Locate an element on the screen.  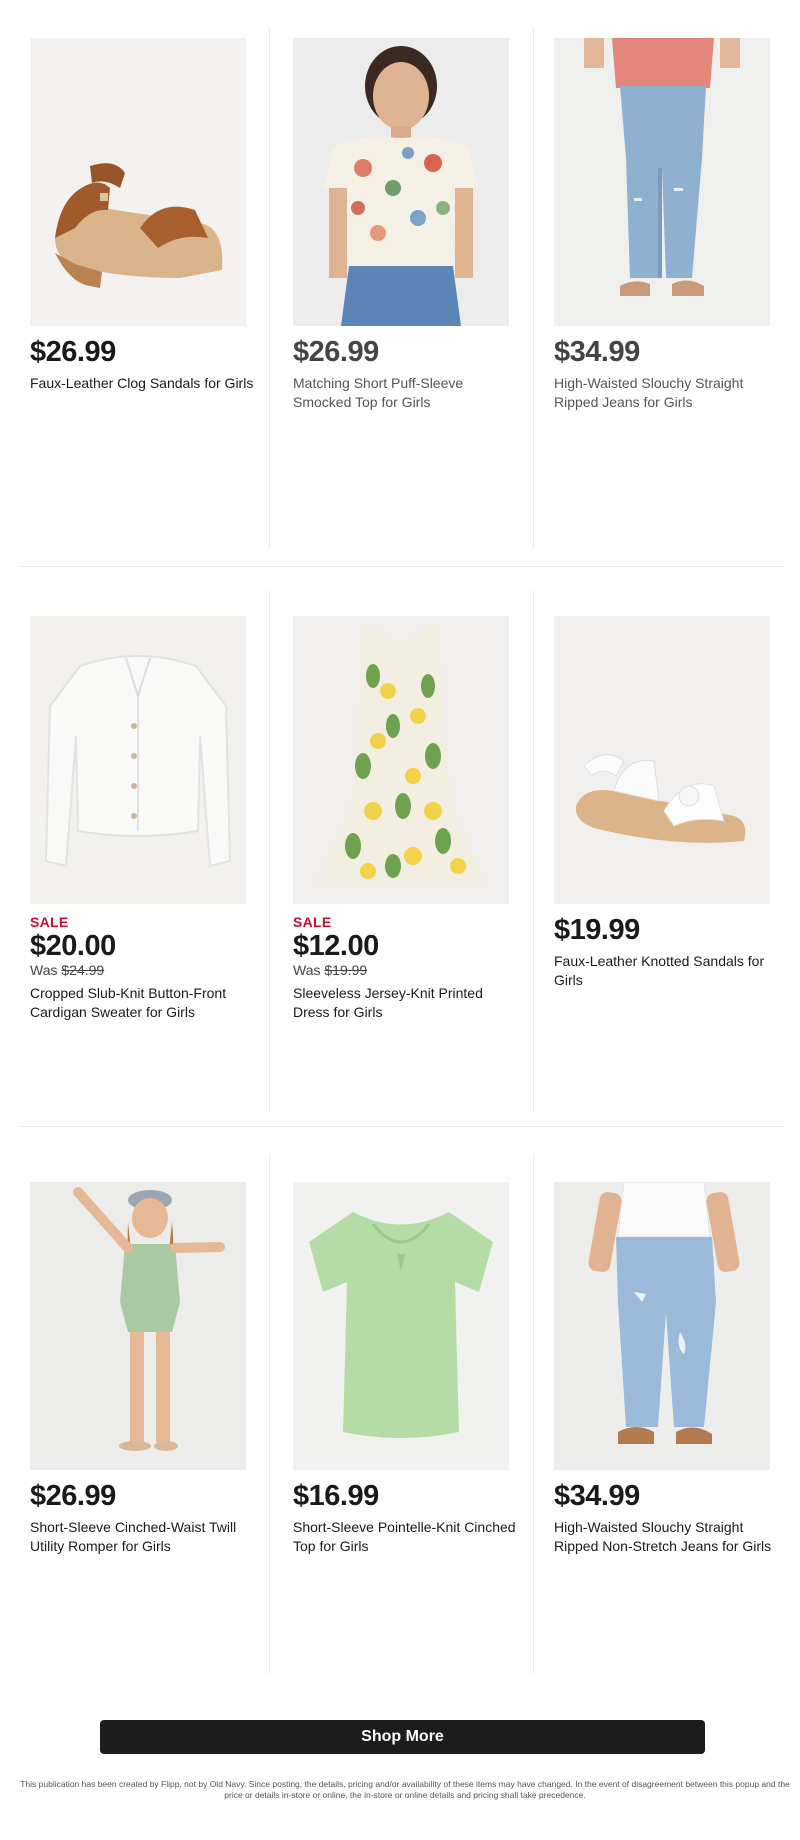
product-price: $19.99 is located at coordinates (597, 930).